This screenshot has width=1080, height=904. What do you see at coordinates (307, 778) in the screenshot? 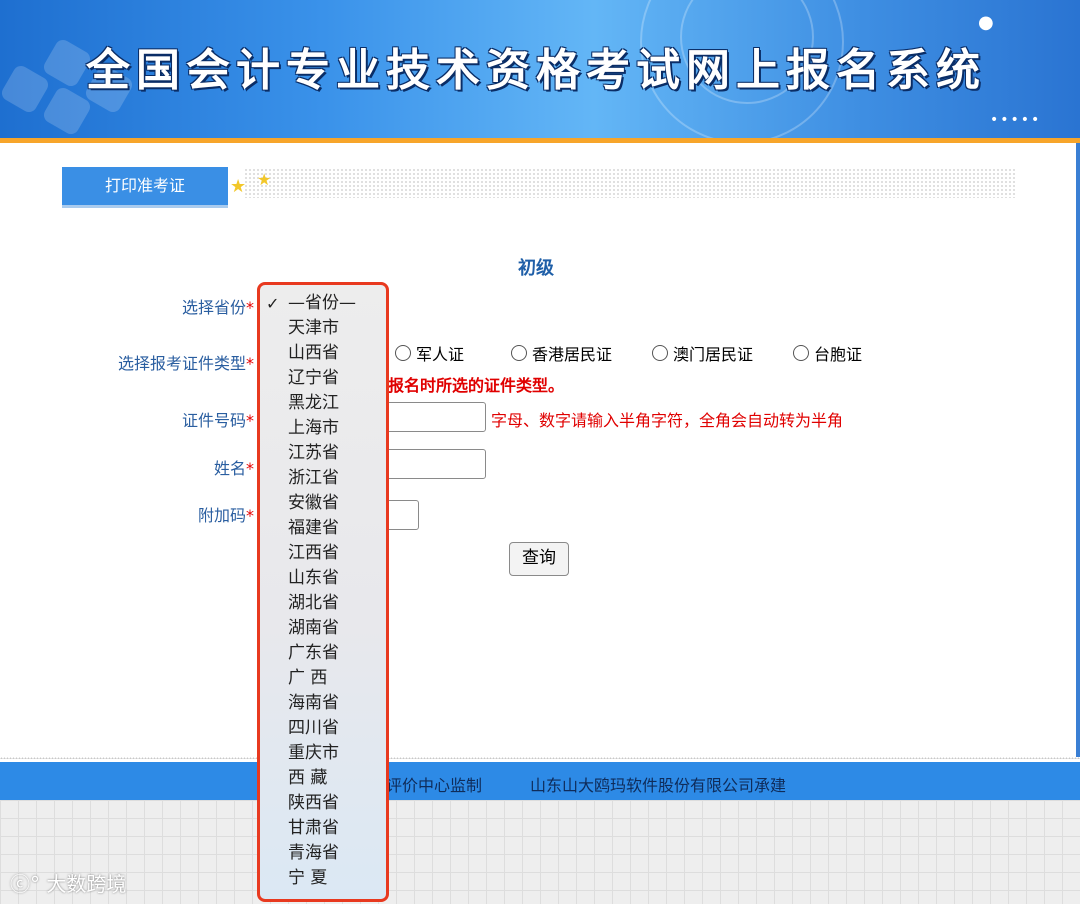
I see `province-option: 西 藏` at bounding box center [307, 778].